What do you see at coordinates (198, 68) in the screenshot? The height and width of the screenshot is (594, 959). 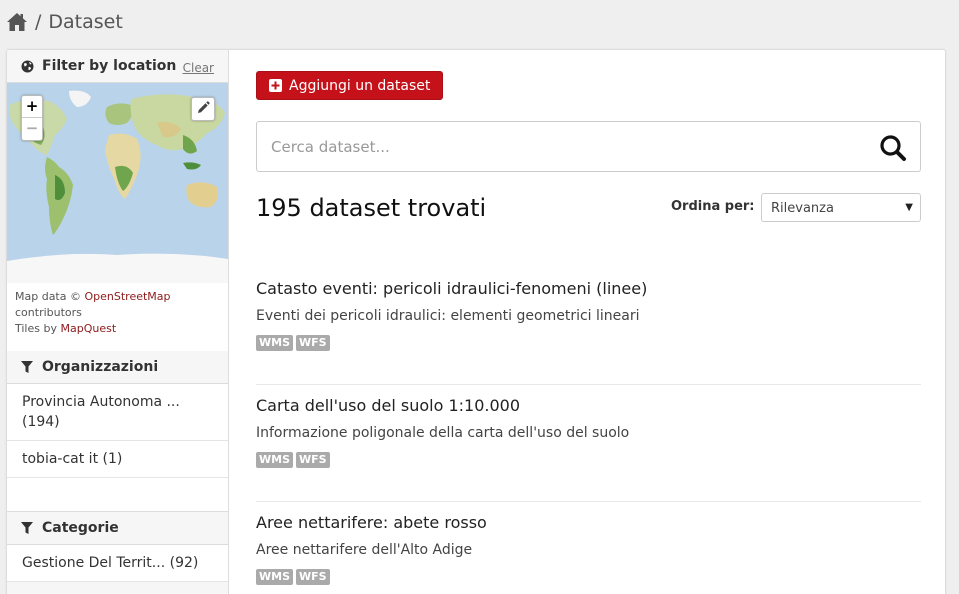 I see `clear-location-link: Clear` at bounding box center [198, 68].